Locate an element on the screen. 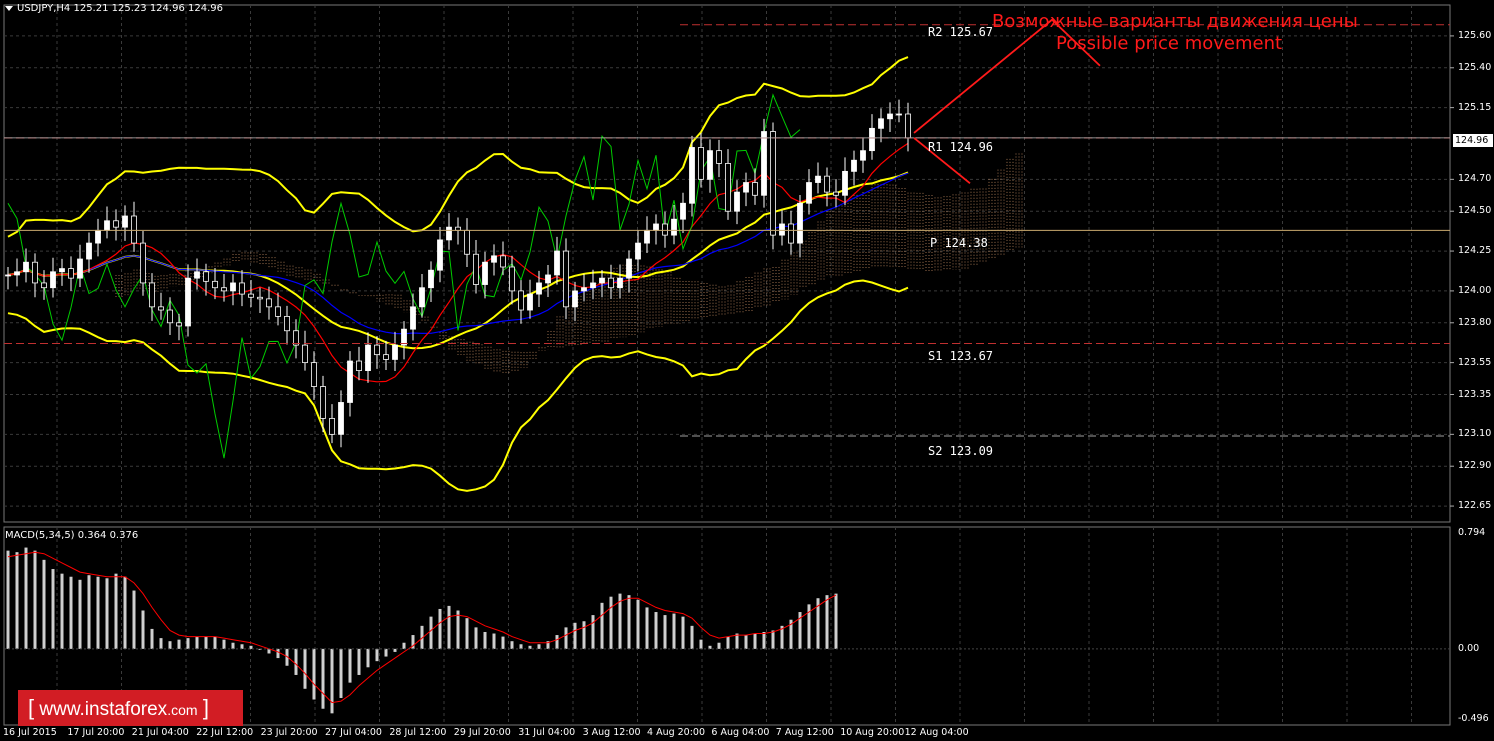 The height and width of the screenshot is (741, 1494). time-tick-label: 21 Jul 04:00 is located at coordinates (160, 732).